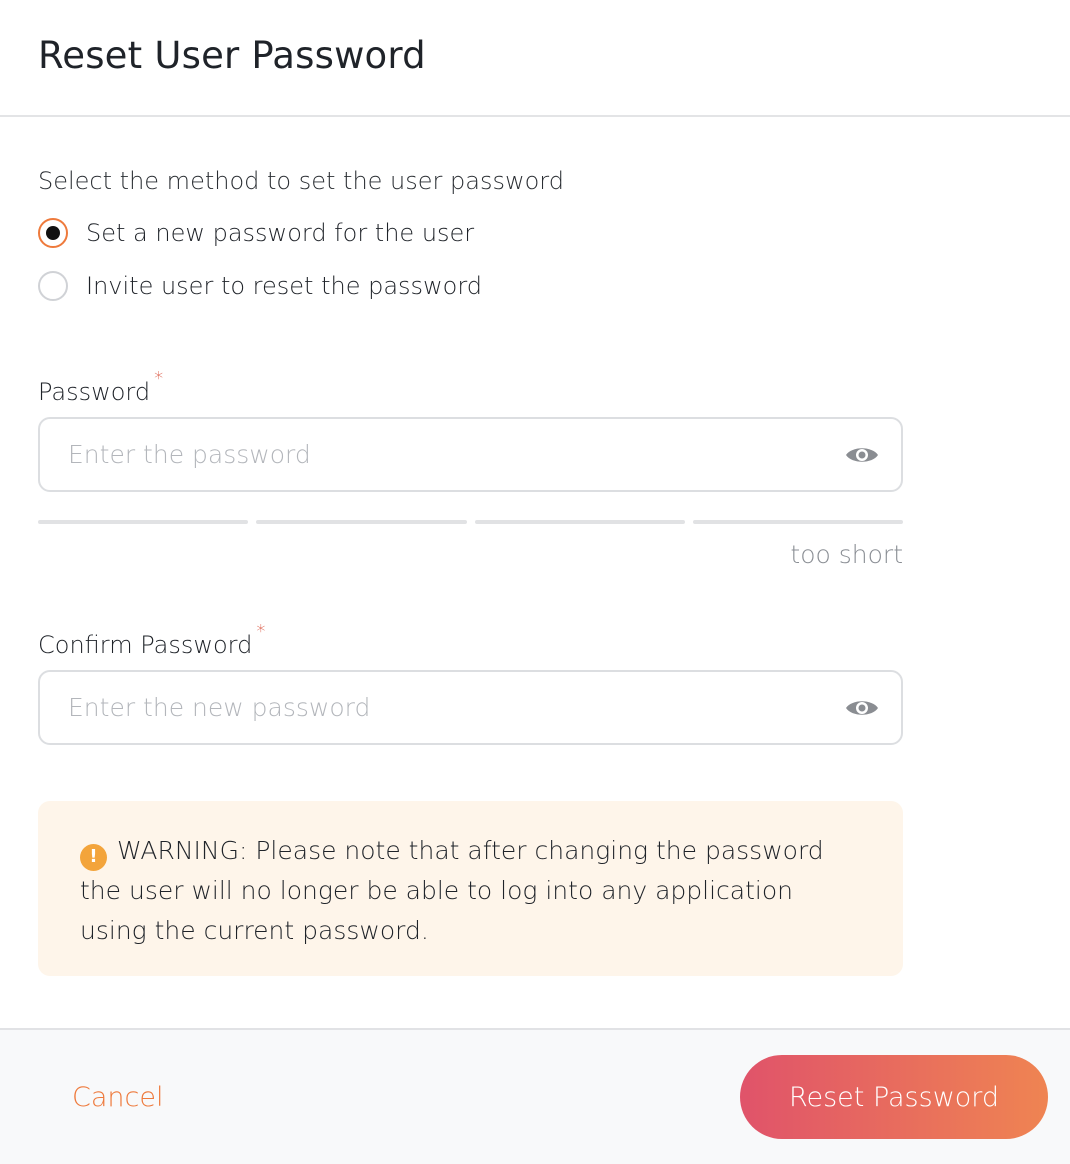 The width and height of the screenshot is (1070, 1164). What do you see at coordinates (280, 233) in the screenshot?
I see `radio-option-label: Set a new password for the user` at bounding box center [280, 233].